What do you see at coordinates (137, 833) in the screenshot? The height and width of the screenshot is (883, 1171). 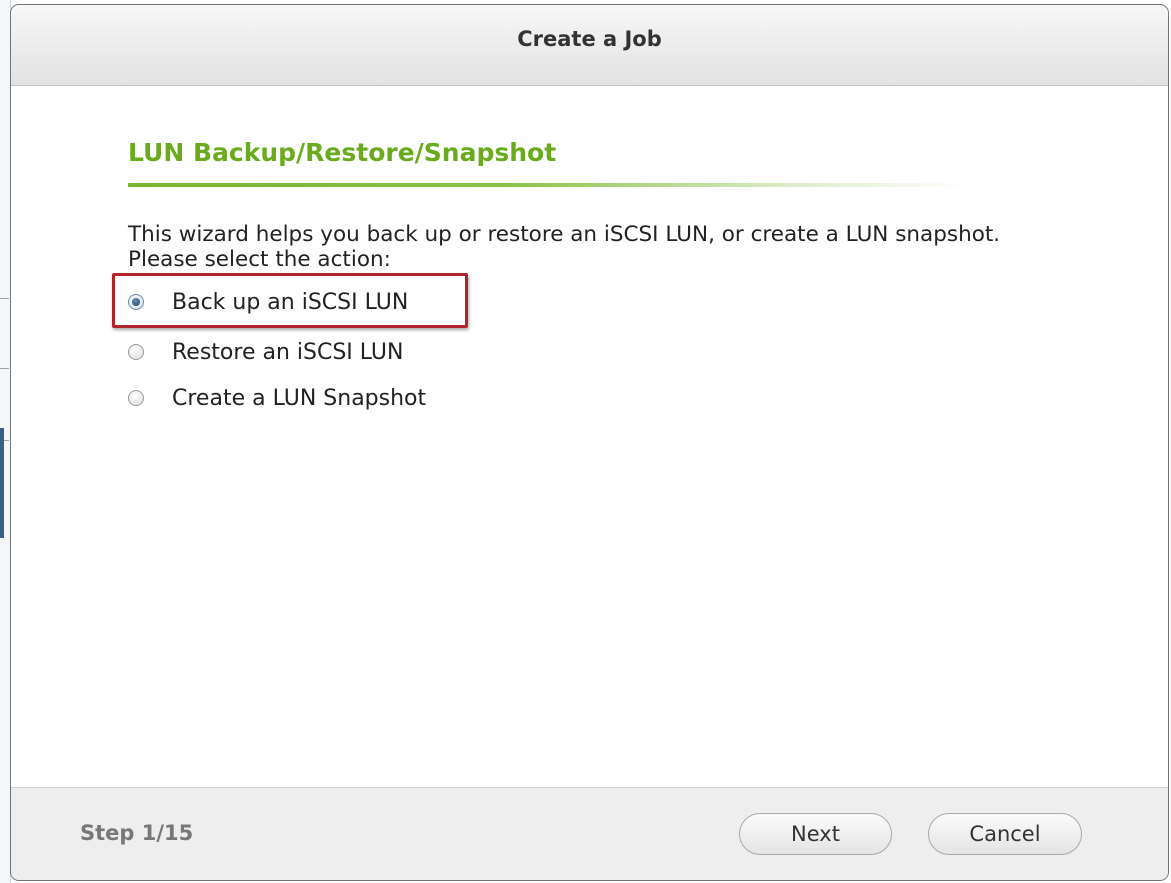 I see `step-indicator: Step 1/15` at bounding box center [137, 833].